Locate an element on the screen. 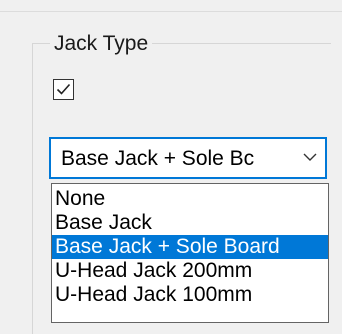  option-u-head-jack-200mm: U-Head Jack 200mm is located at coordinates (190, 271).